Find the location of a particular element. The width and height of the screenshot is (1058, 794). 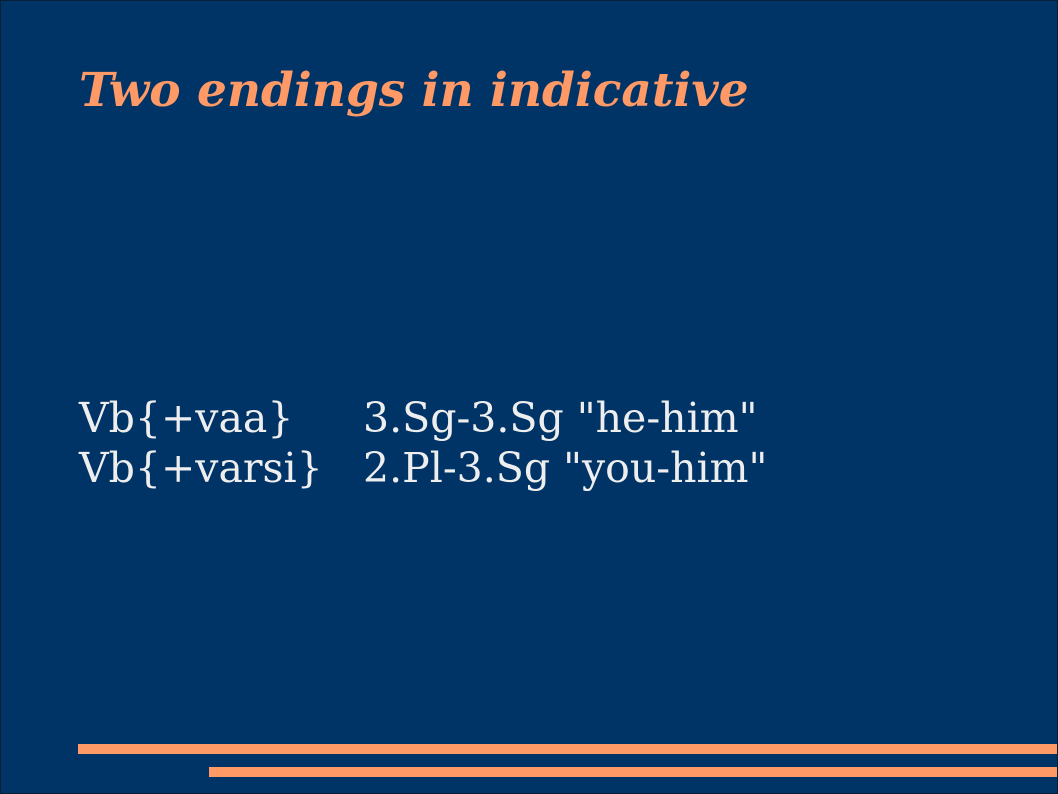

decorative-bar-bottom is located at coordinates (633, 772).